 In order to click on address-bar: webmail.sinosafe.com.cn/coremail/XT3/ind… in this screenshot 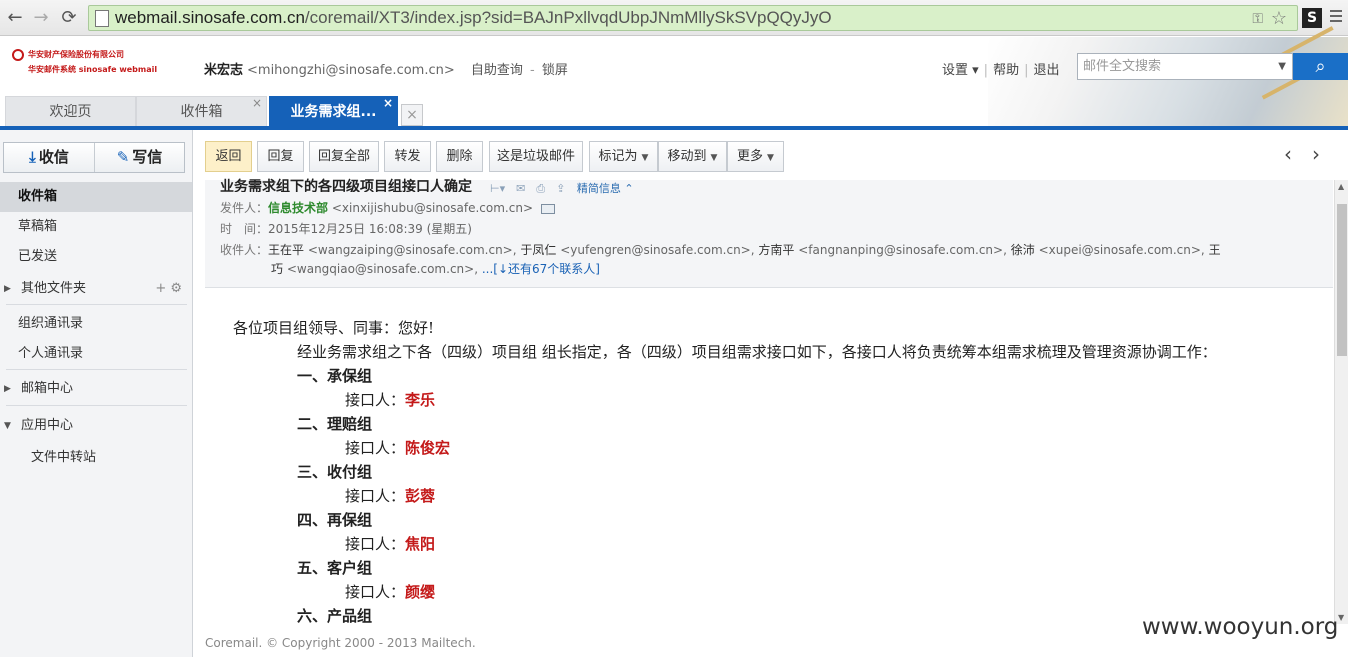, I will do `click(693, 18)`.